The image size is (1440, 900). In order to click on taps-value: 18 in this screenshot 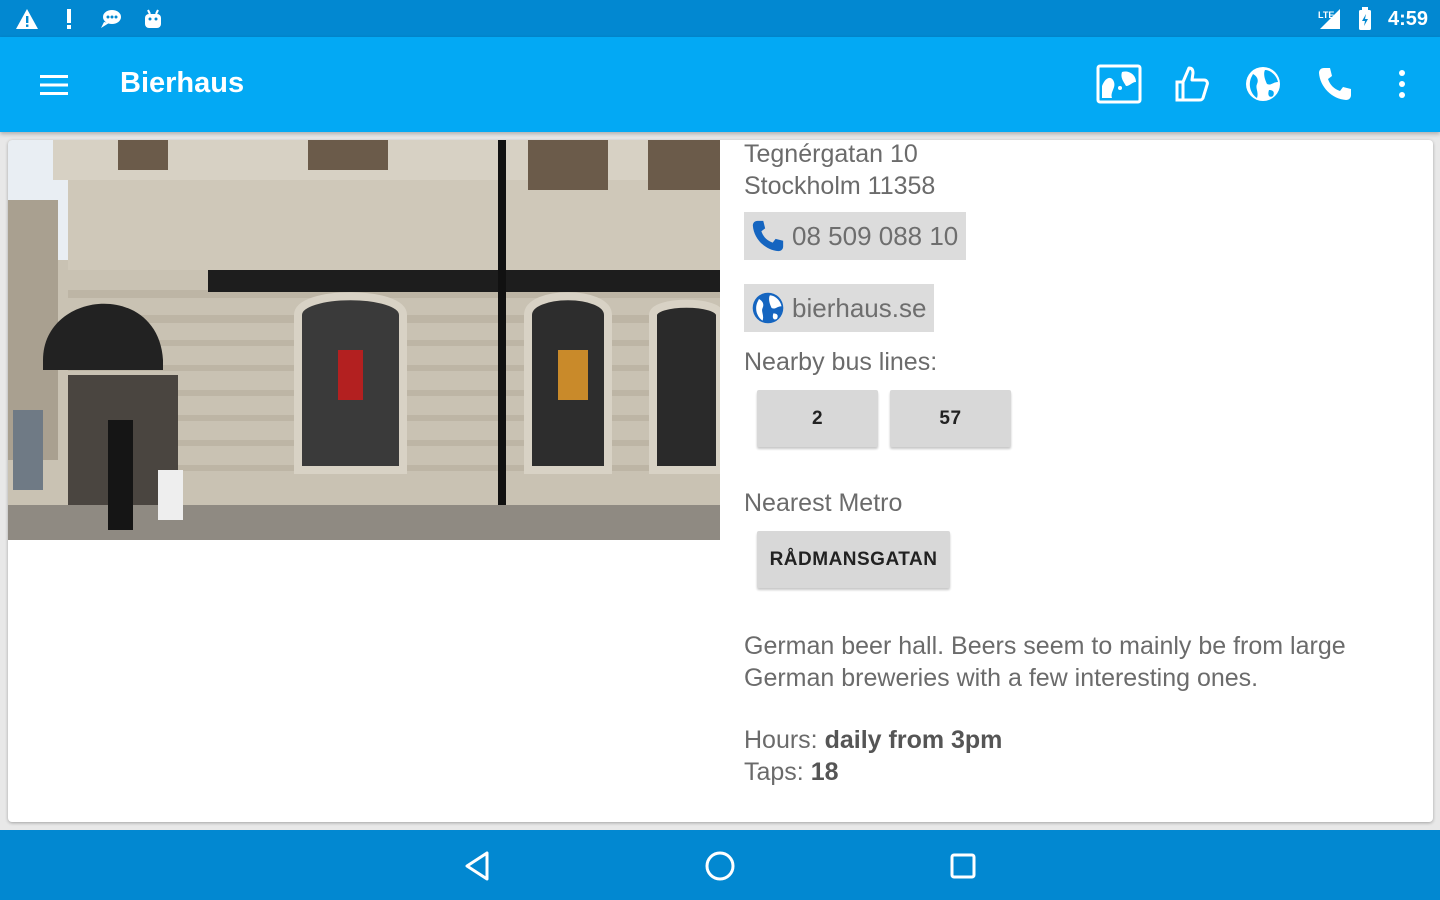, I will do `click(824, 772)`.